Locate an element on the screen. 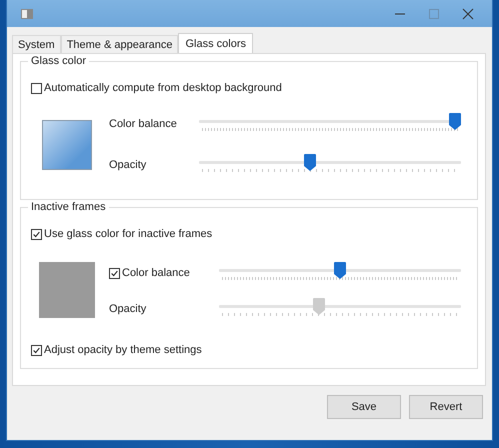 Image resolution: width=499 pixels, height=448 pixels. checkbox-label: Use glass color for inactive frames is located at coordinates (128, 234).